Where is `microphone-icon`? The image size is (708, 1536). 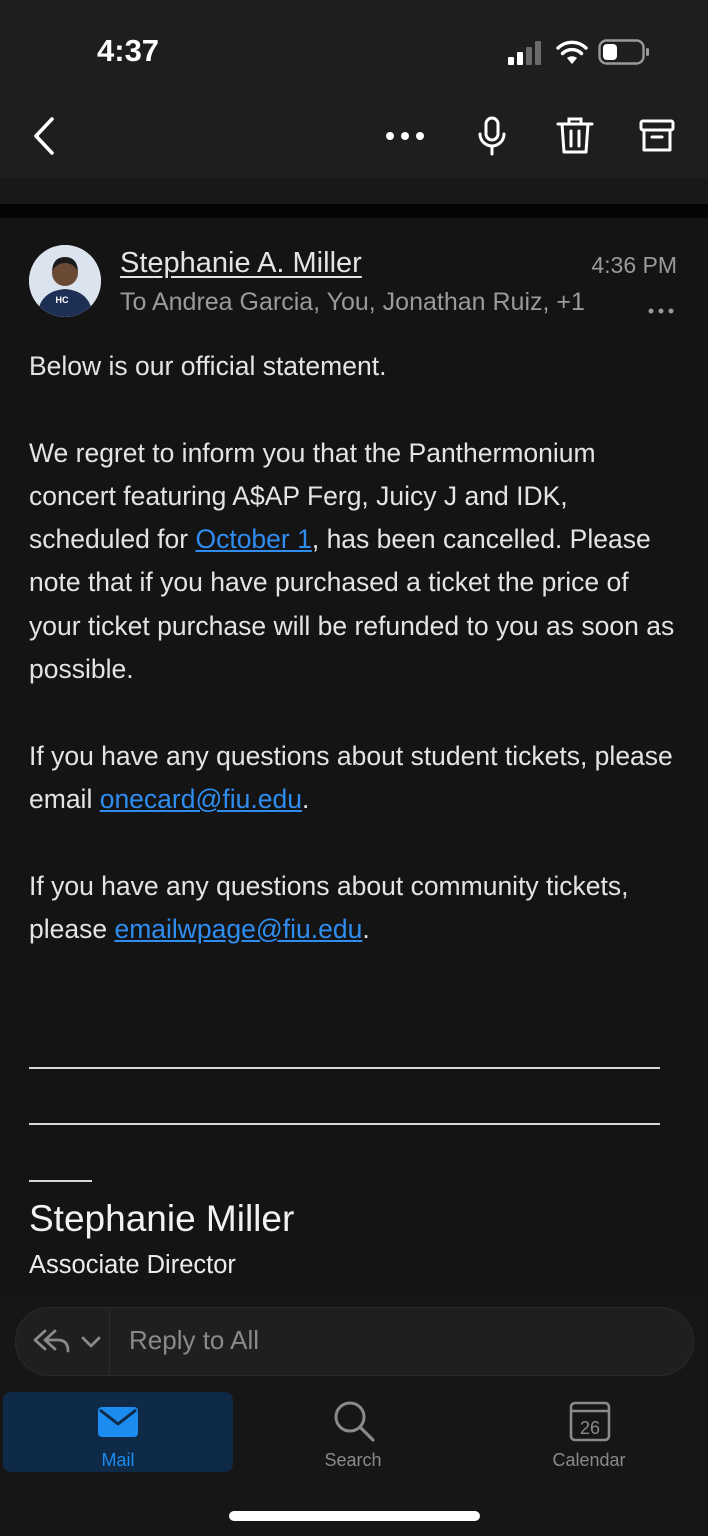
microphone-icon is located at coordinates (492, 136).